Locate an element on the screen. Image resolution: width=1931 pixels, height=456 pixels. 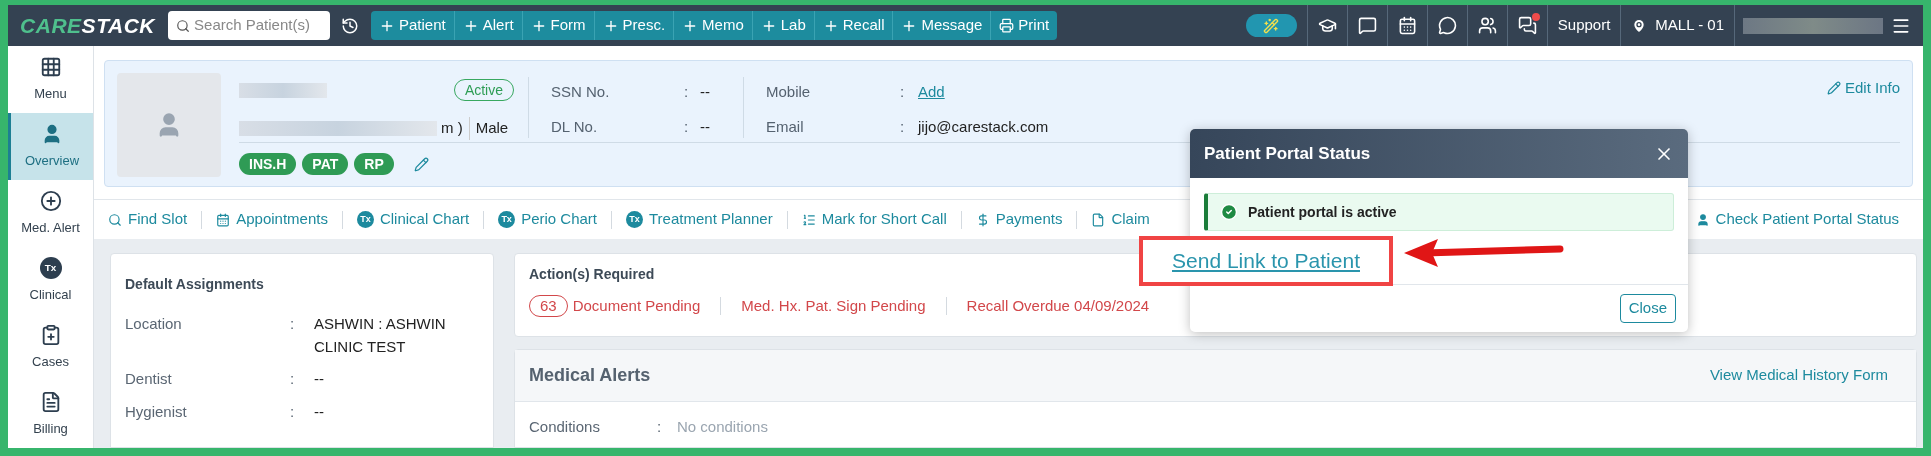
quick-action-button: Alert is located at coordinates (487, 25).